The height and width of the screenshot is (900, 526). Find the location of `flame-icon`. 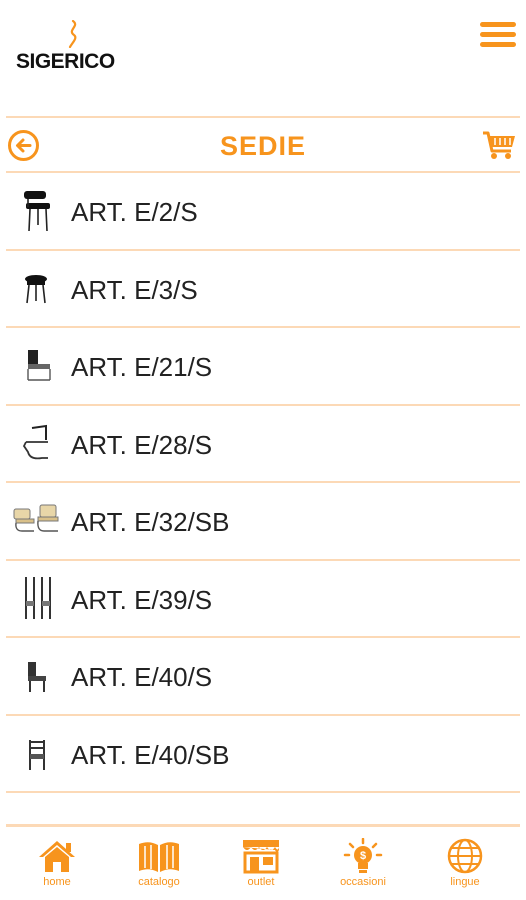

flame-icon is located at coordinates (72, 34).